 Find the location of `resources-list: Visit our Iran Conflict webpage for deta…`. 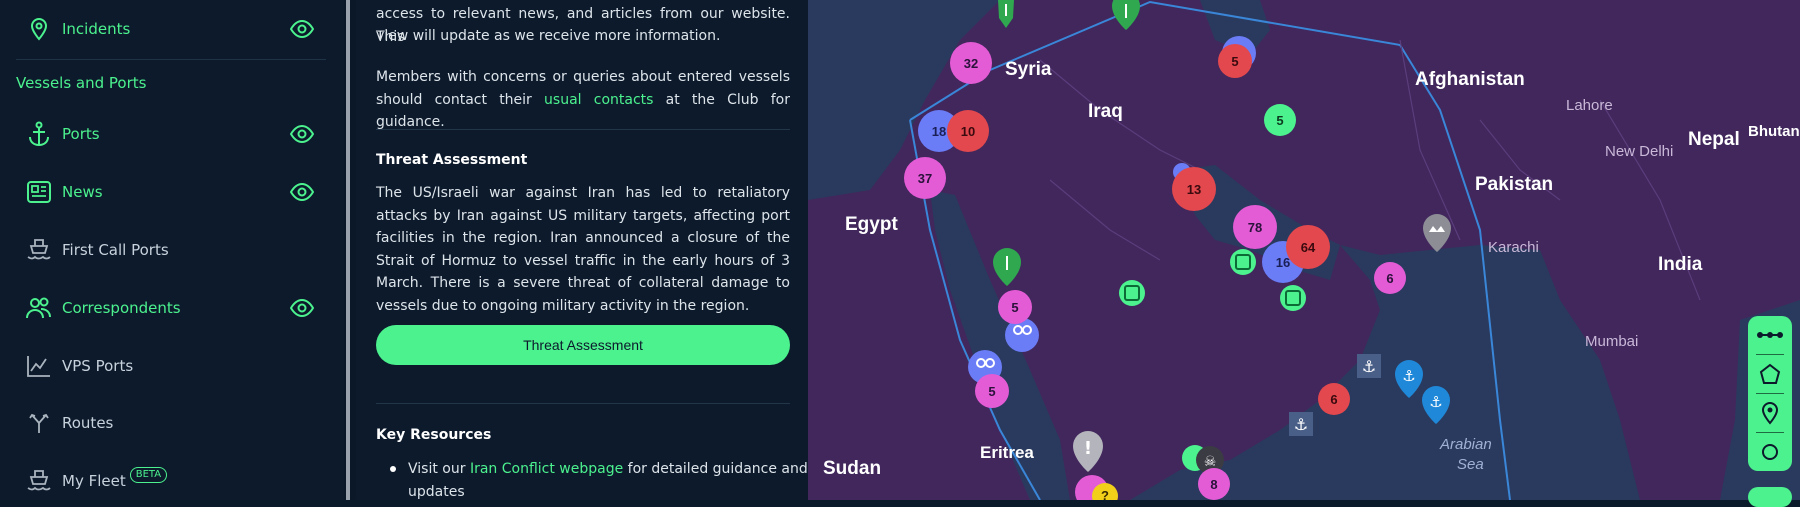

resources-list: Visit our Iran Conflict webpage for deta… is located at coordinates (592, 479).